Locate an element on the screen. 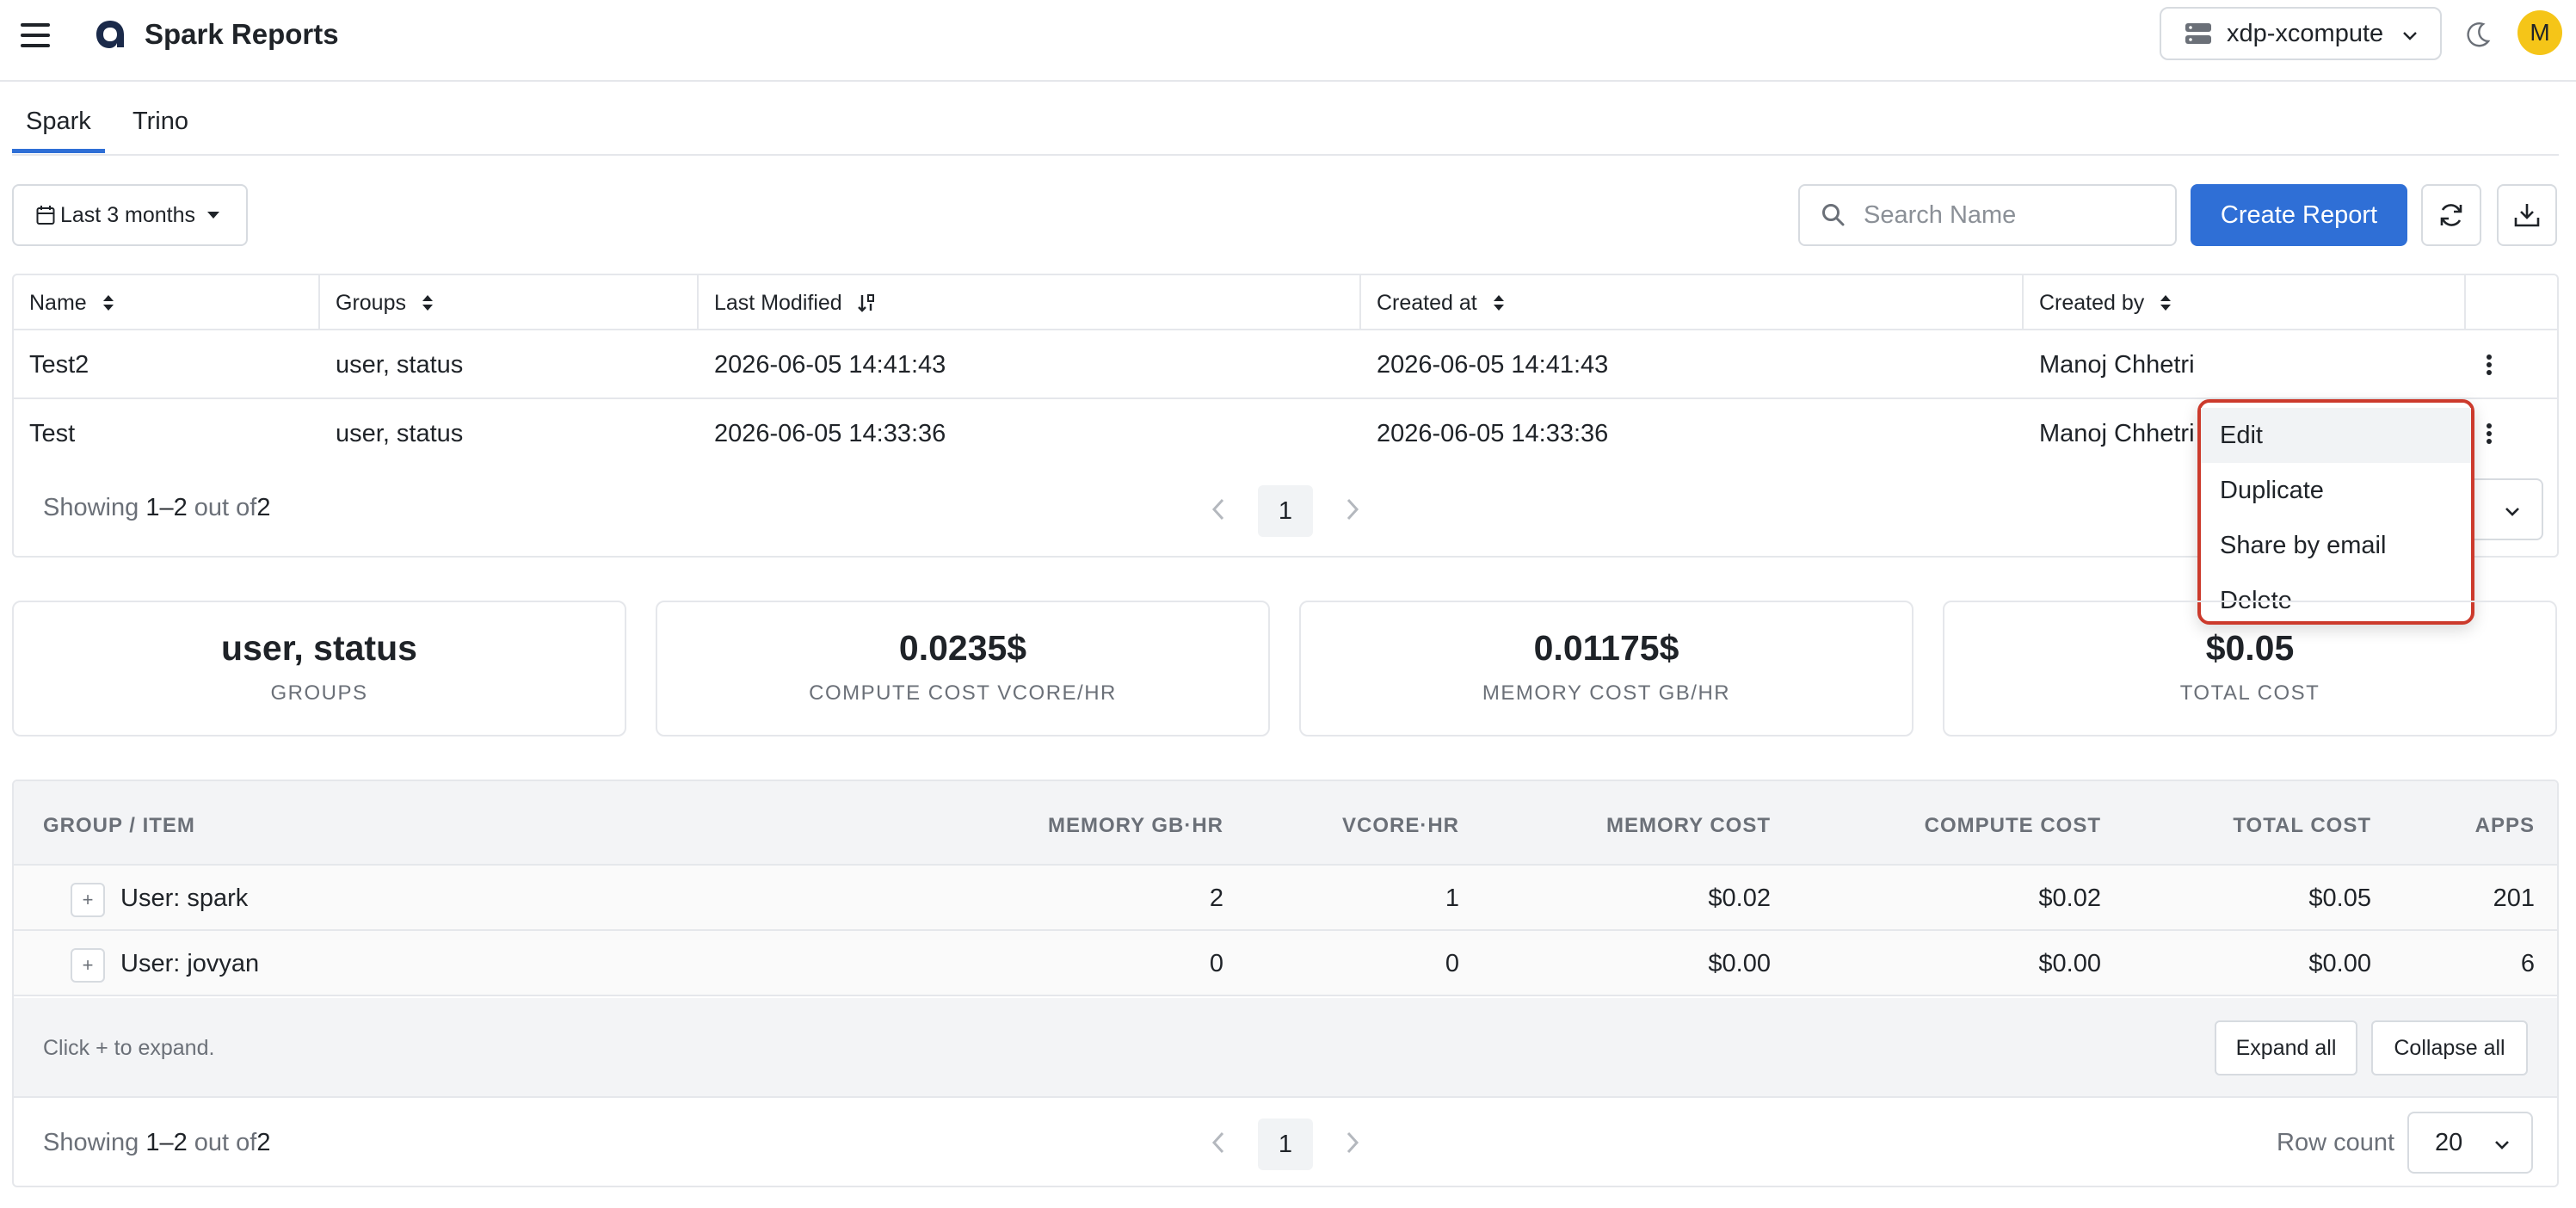 The image size is (2576, 1208). report-last-modified: 2026-06-05 14:41:43 is located at coordinates (830, 364).